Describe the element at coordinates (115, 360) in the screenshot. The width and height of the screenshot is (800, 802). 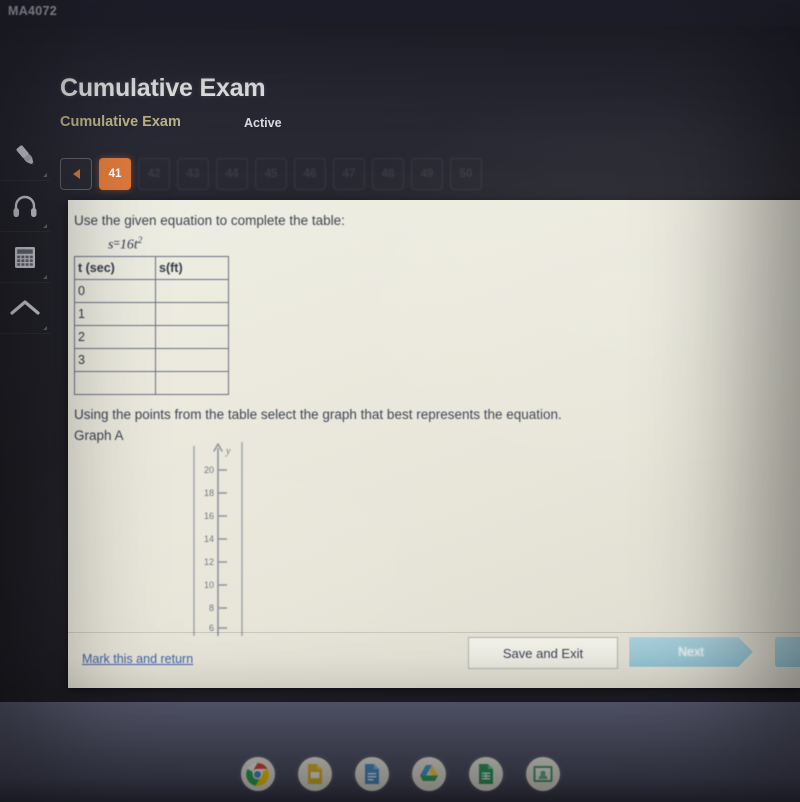
I see `table-cell-t: 3` at that location.